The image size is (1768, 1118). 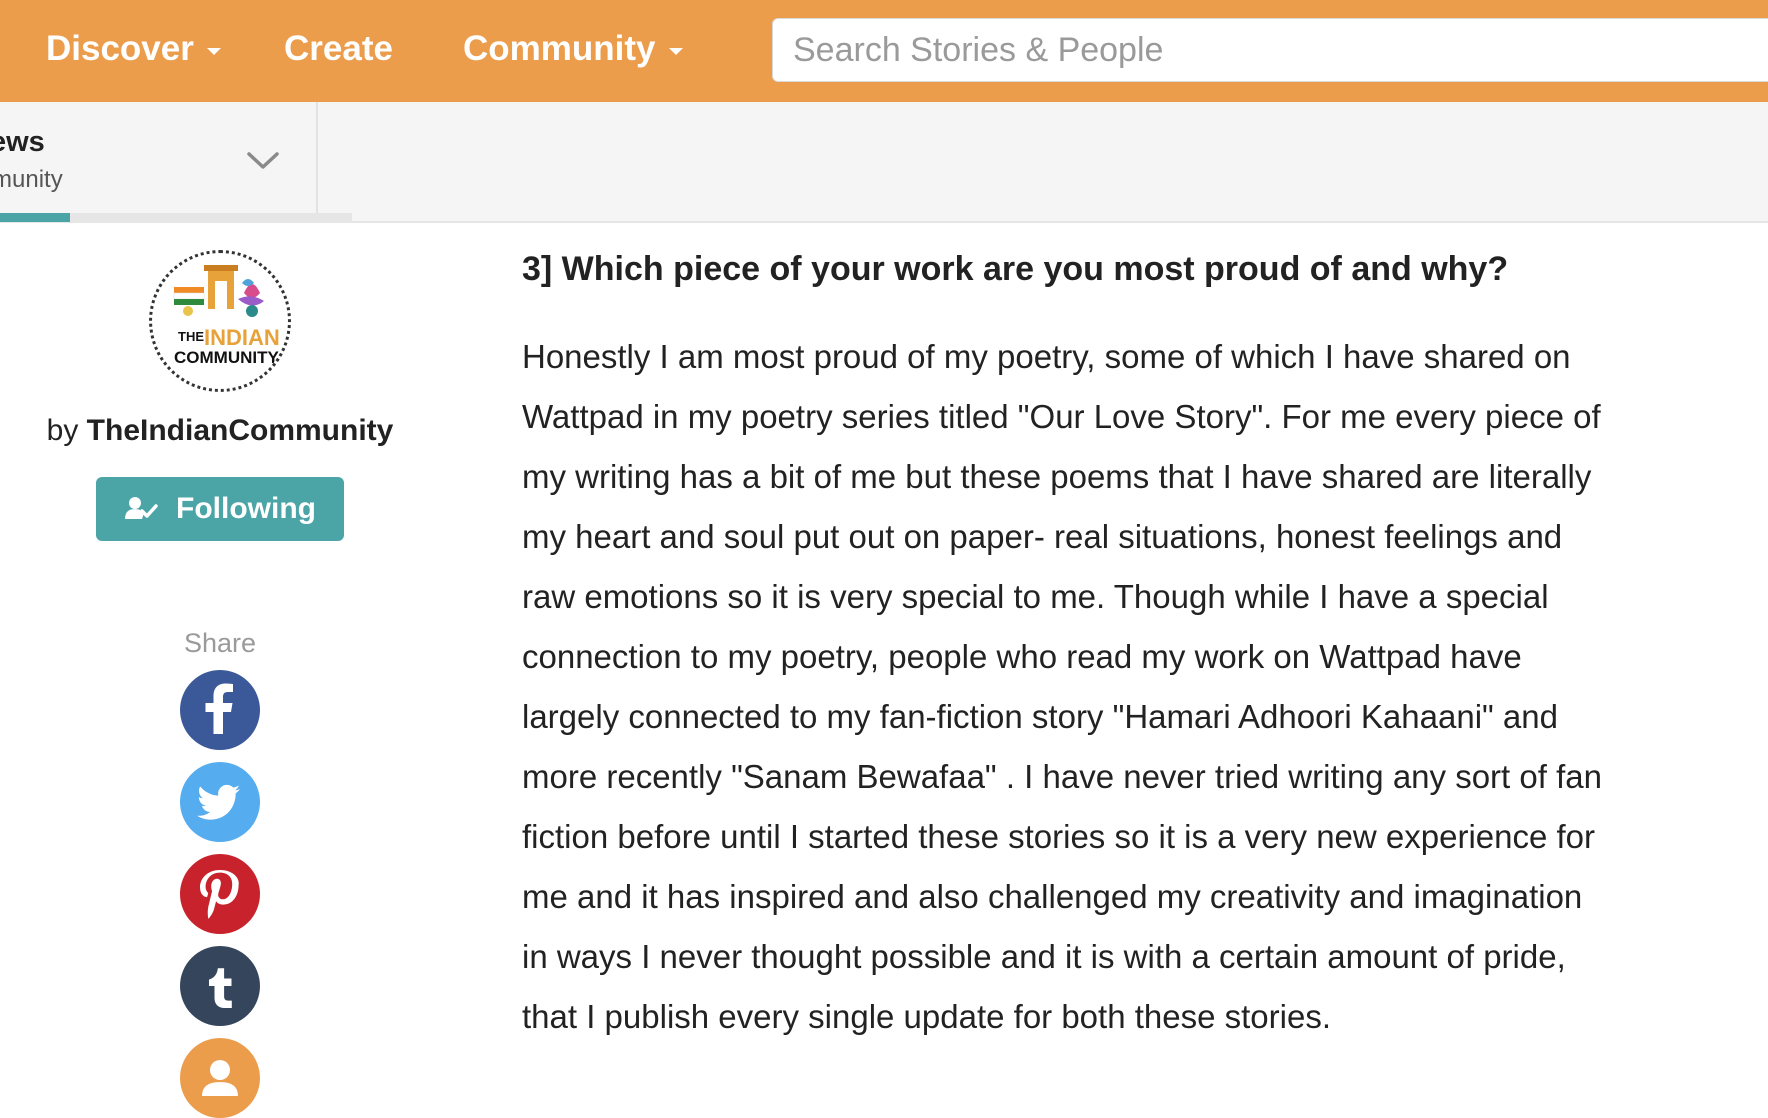 I want to click on share-tumblr-button, so click(x=220, y=986).